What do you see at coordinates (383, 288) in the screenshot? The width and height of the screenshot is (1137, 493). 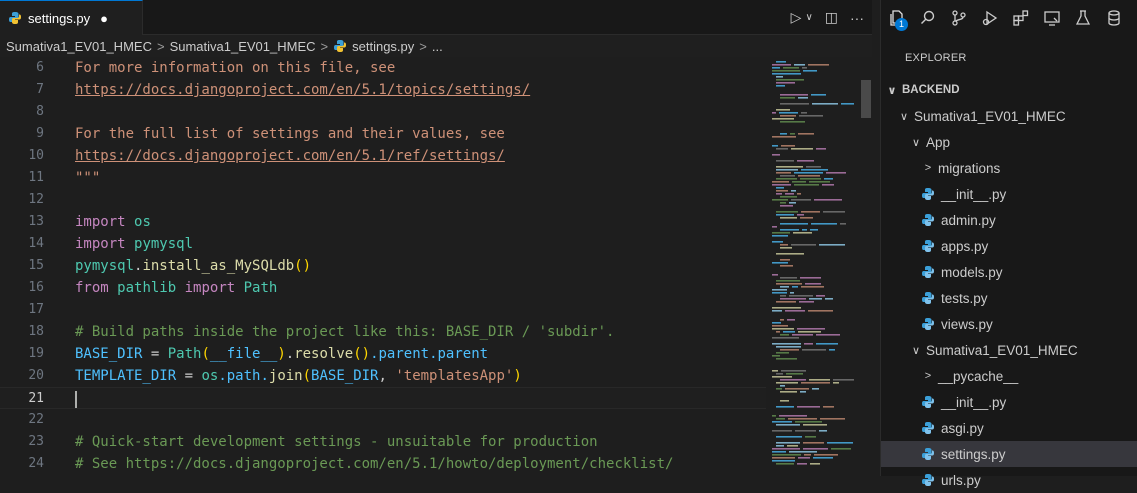 I see `code-line: 16 from pathlib import Path` at bounding box center [383, 288].